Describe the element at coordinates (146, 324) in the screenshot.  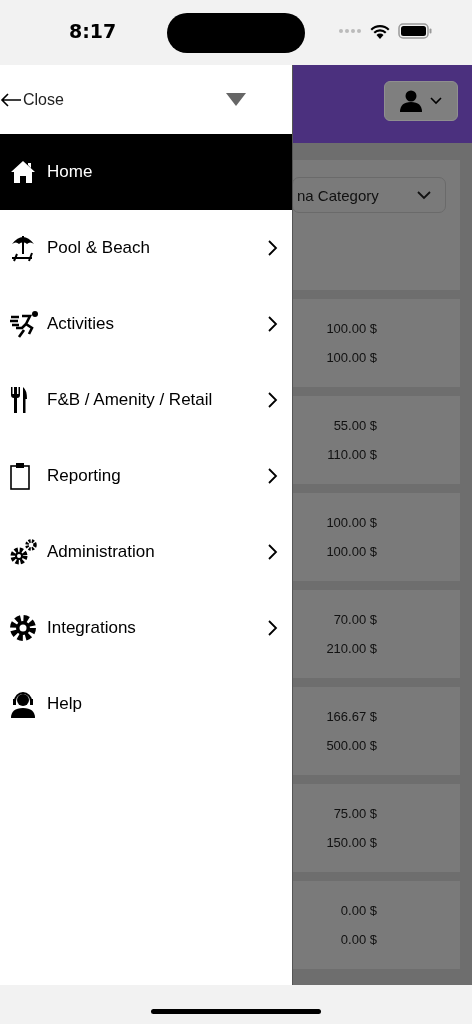
I see `menu-item: Activities` at that location.